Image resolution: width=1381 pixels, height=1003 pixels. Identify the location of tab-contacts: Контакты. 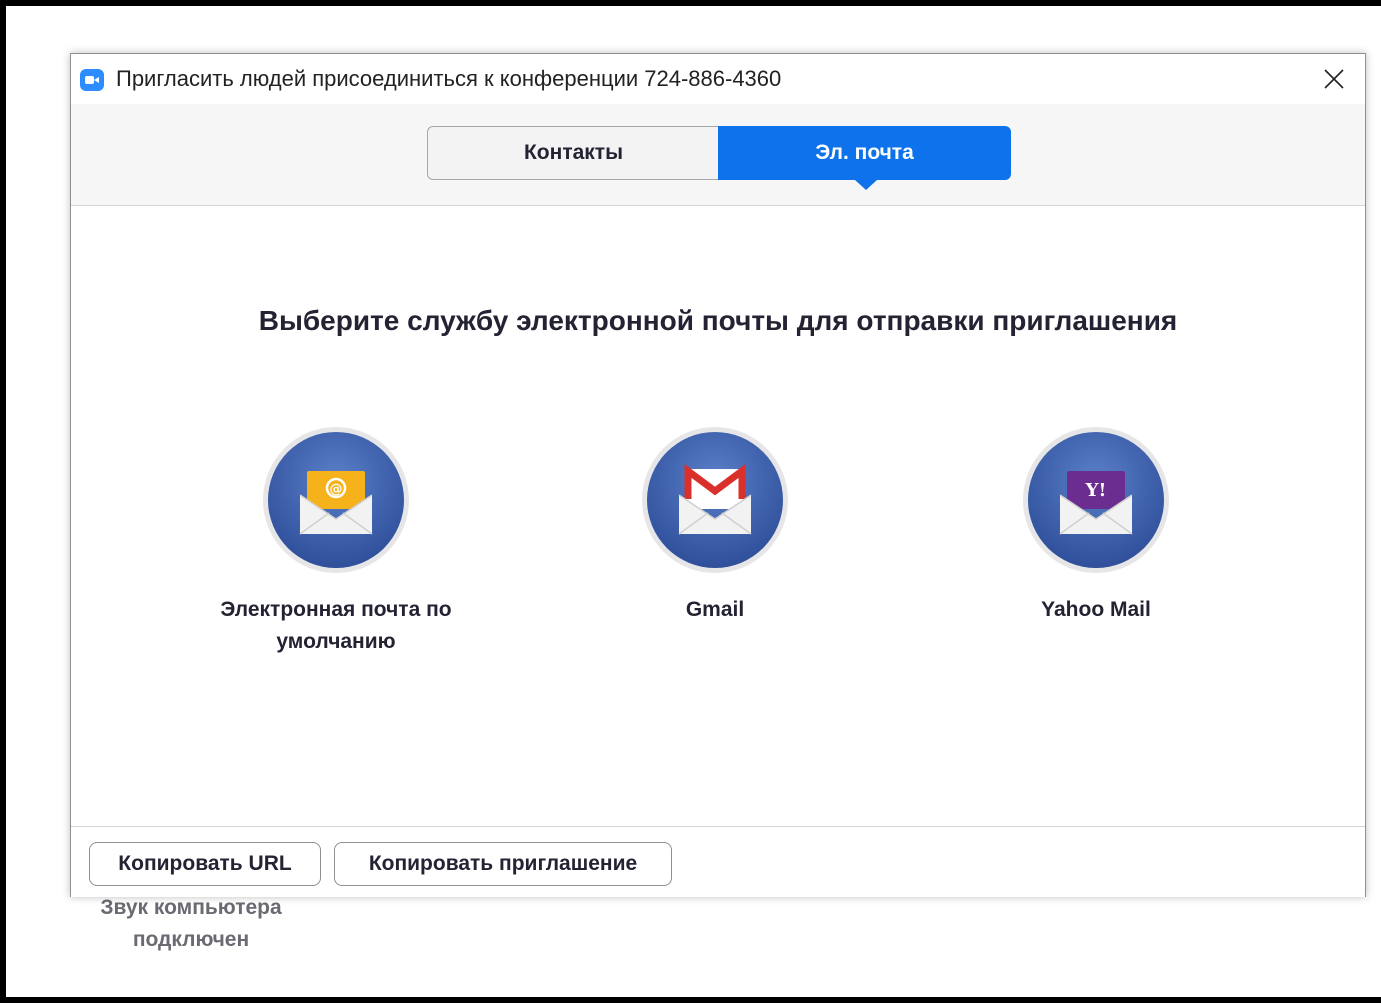
(573, 153).